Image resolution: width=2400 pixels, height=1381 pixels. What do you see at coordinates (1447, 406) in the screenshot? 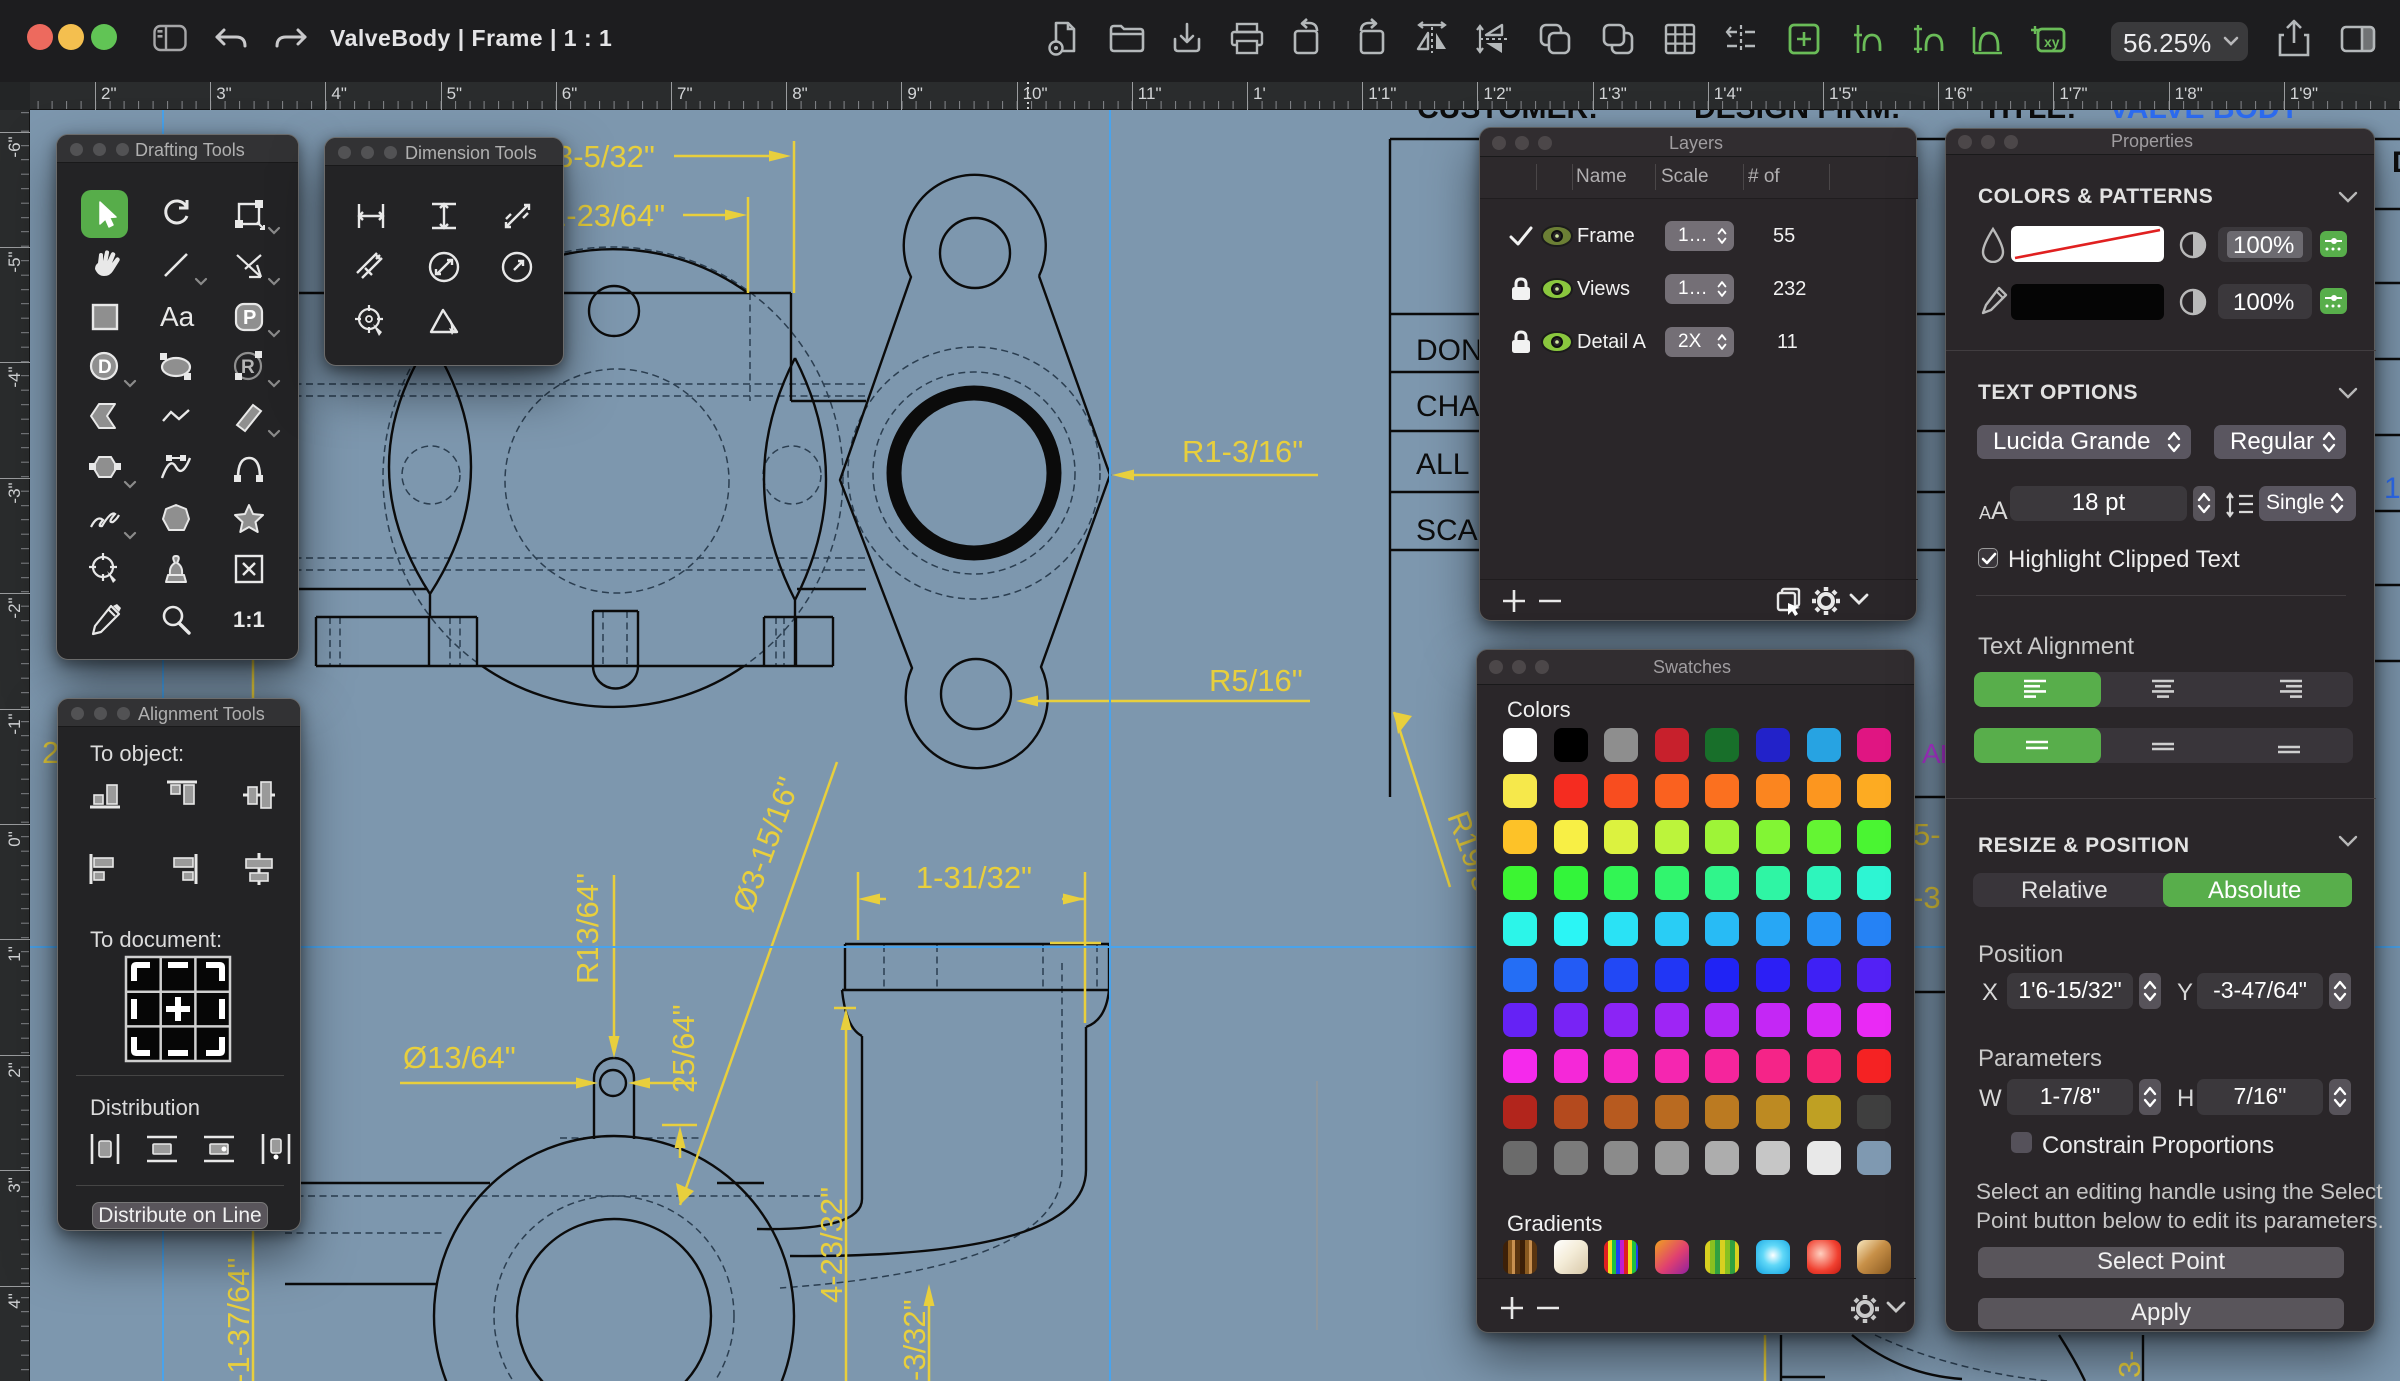
I see `svg-text: CHA` at bounding box center [1447, 406].